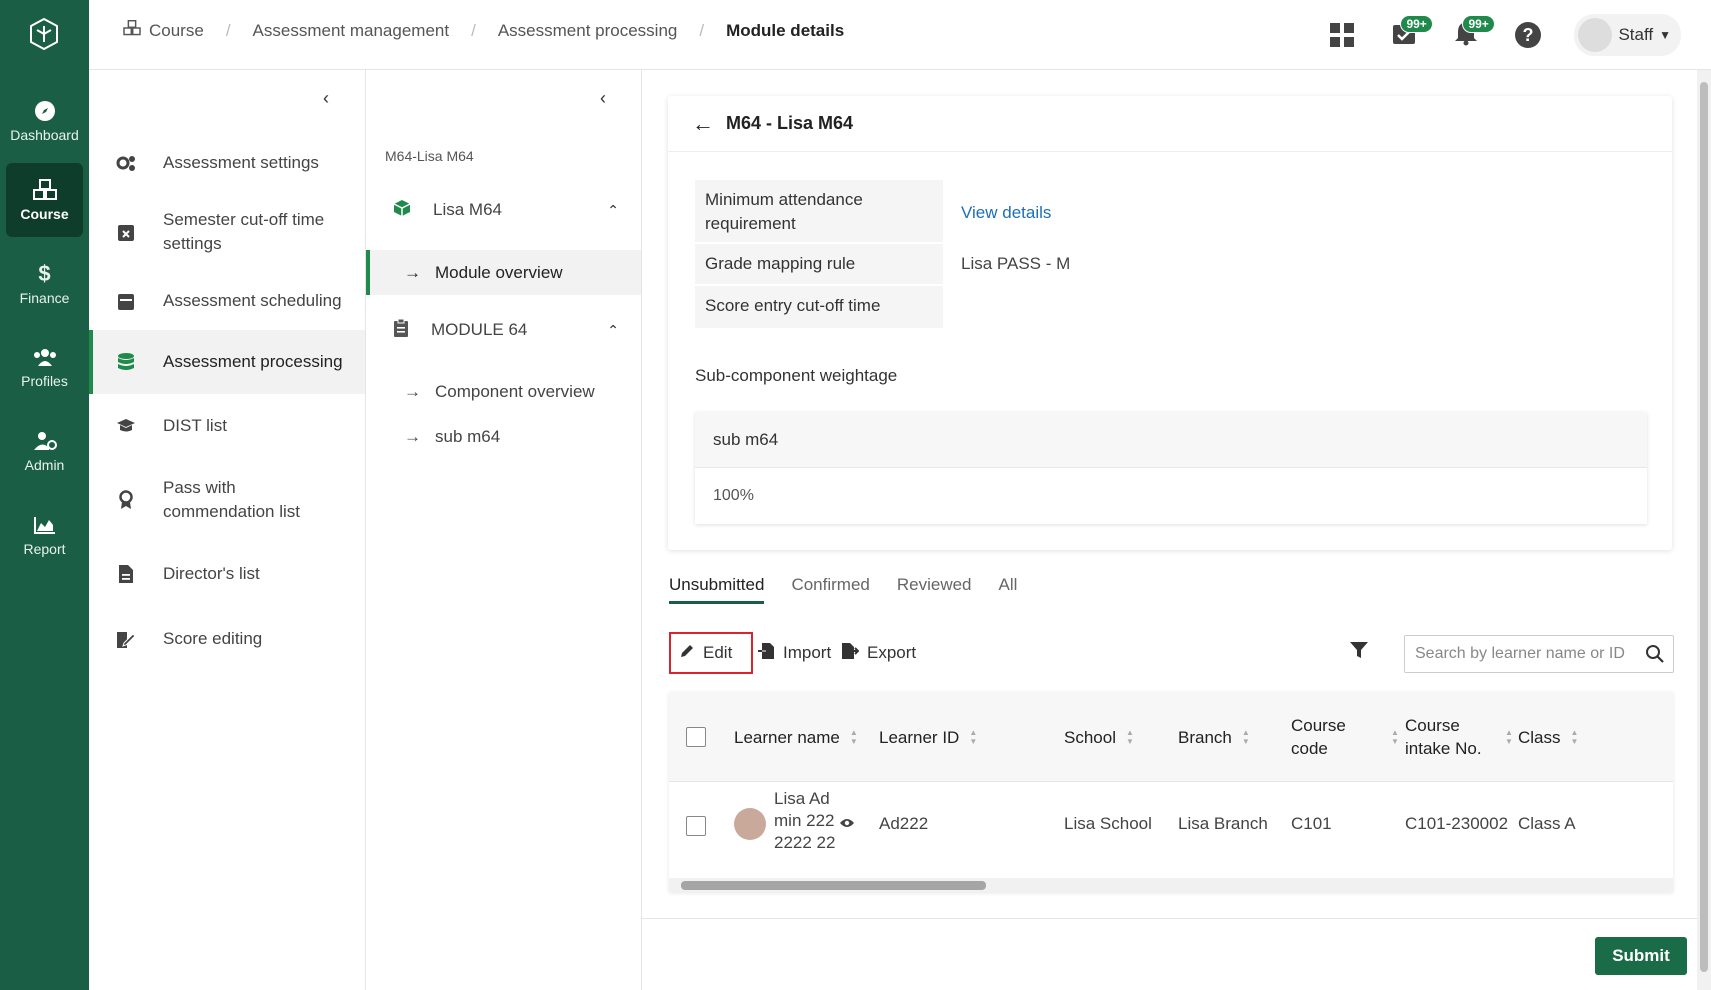 Image resolution: width=1711 pixels, height=990 pixels. What do you see at coordinates (1359, 652) in the screenshot?
I see `filter-icon` at bounding box center [1359, 652].